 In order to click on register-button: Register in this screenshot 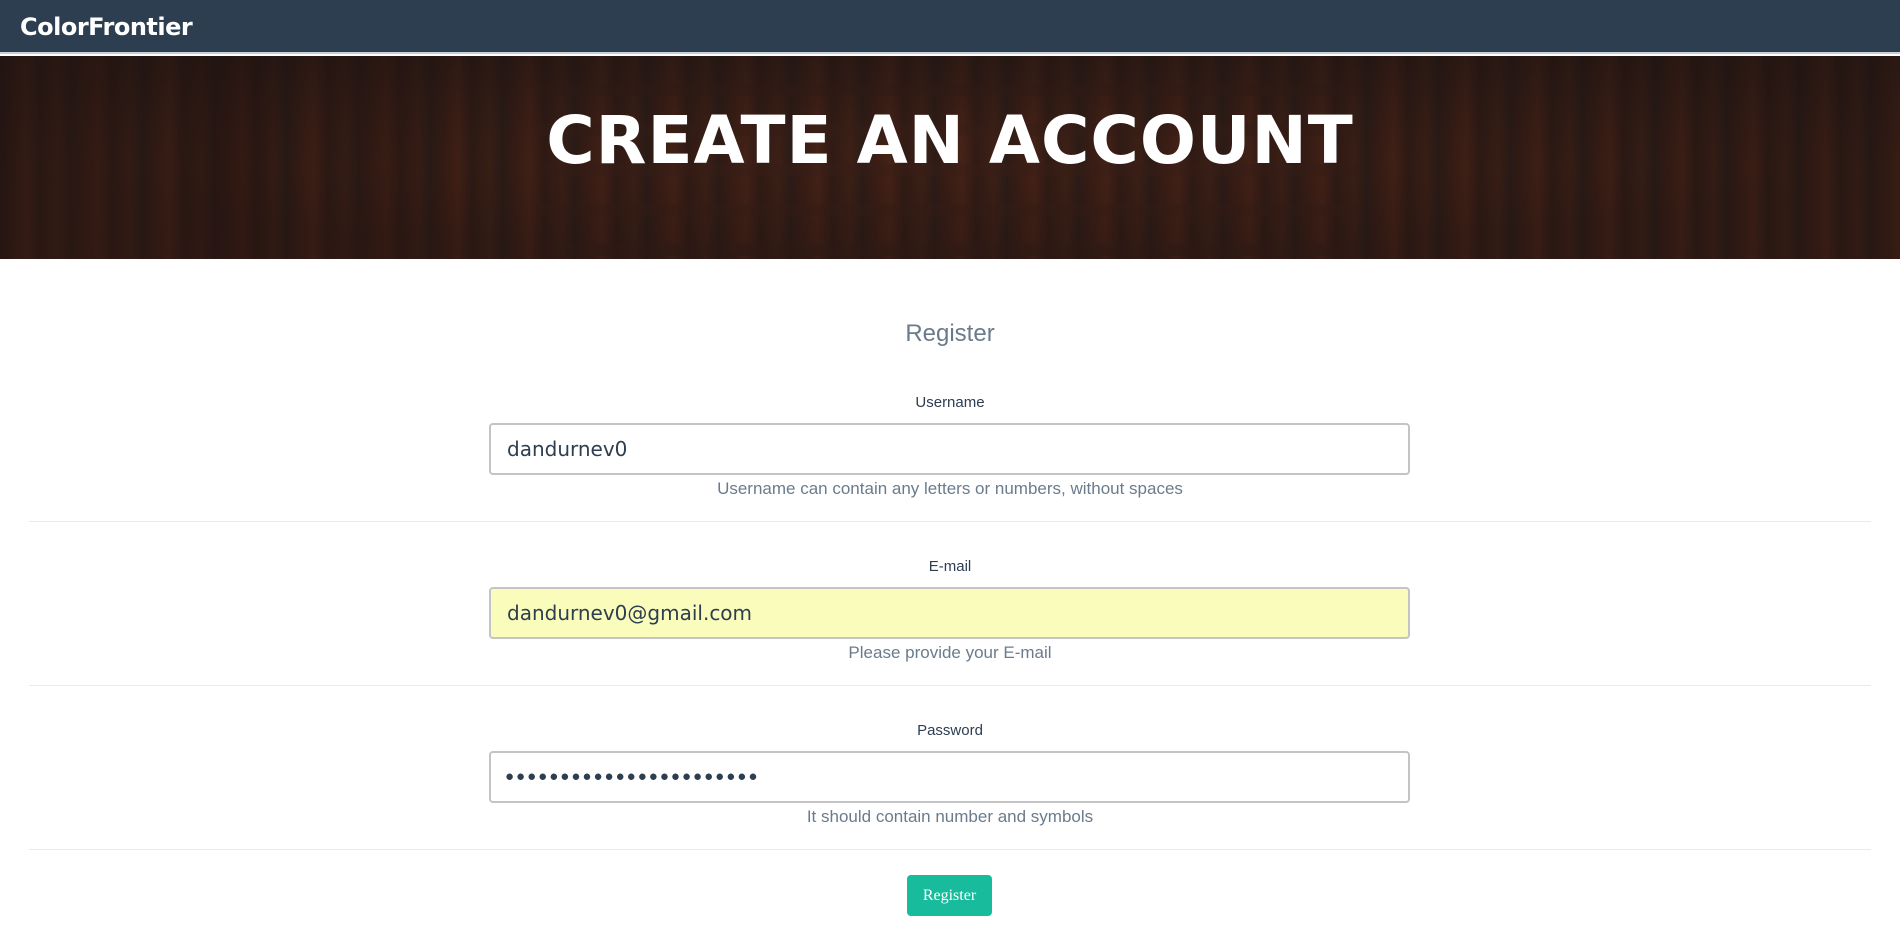, I will do `click(949, 895)`.